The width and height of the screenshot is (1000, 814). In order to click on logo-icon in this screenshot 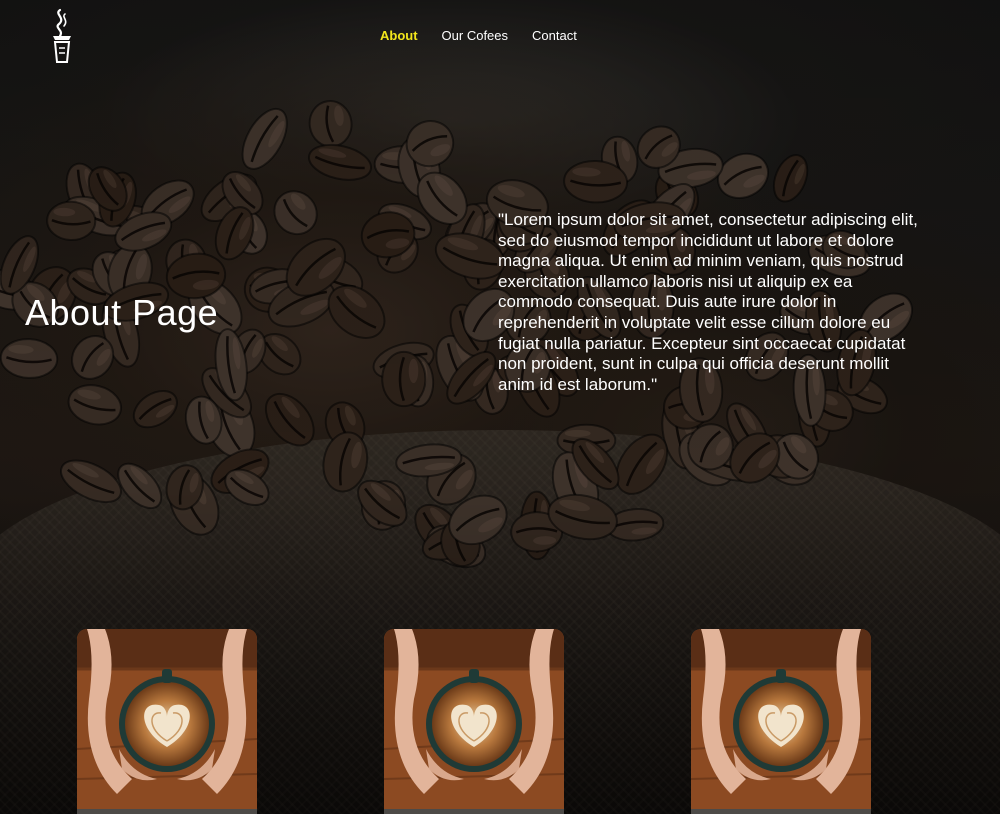, I will do `click(62, 36)`.